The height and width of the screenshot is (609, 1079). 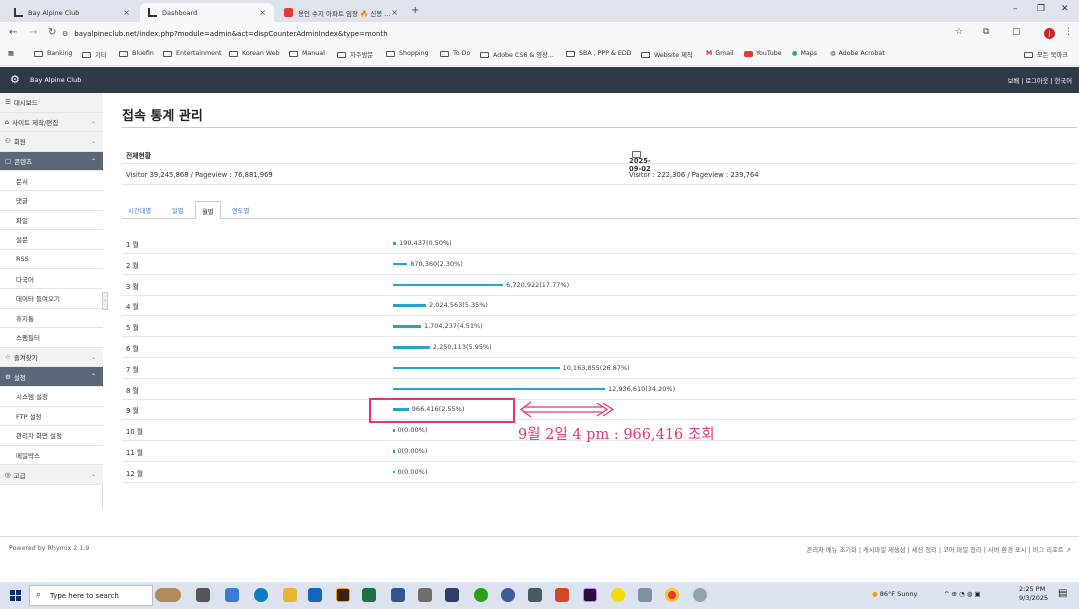 I want to click on tab-period: 월별, so click(x=208, y=210).